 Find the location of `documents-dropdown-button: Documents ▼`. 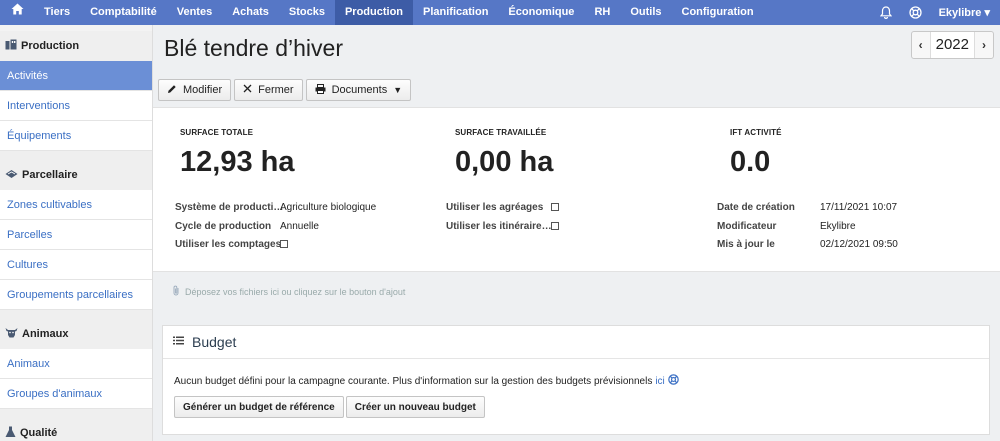

documents-dropdown-button: Documents ▼ is located at coordinates (358, 90).